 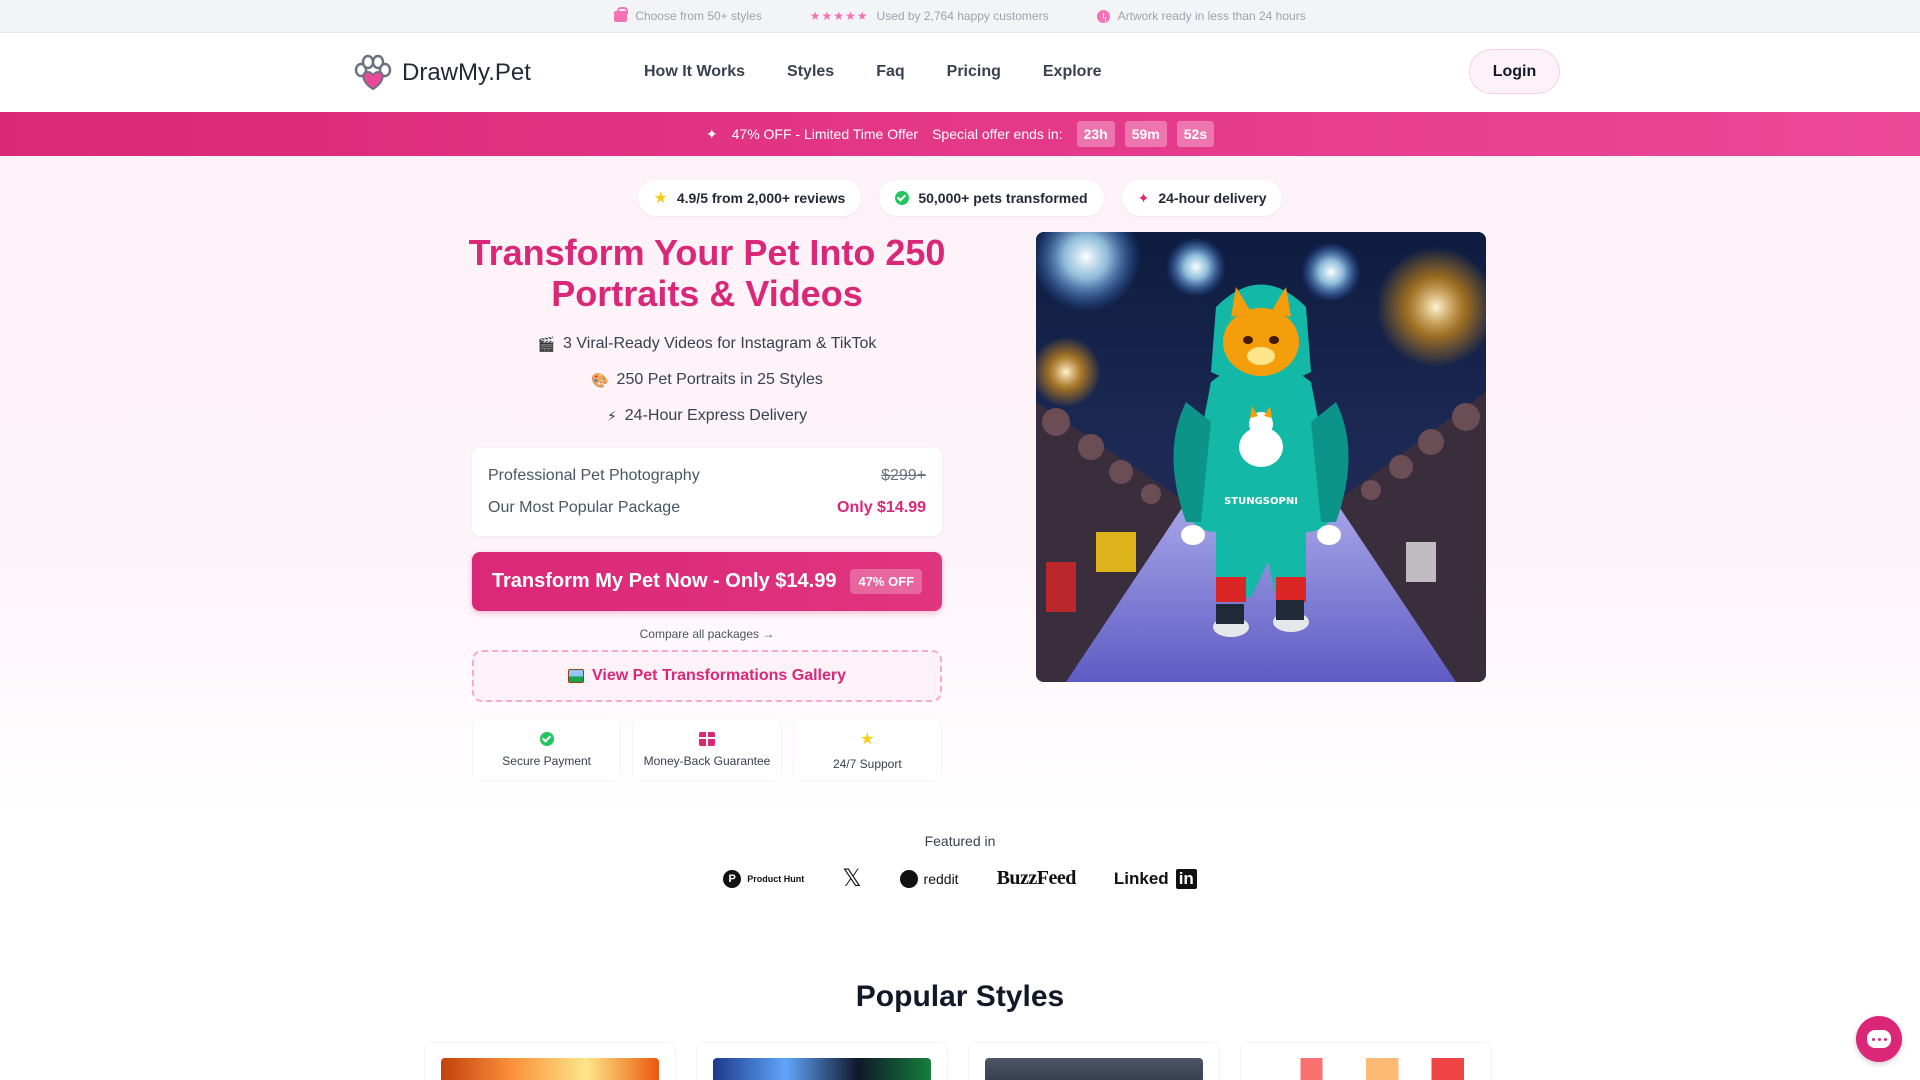 What do you see at coordinates (707, 749) in the screenshot?
I see `trust-money-back: Money-Back Guarantee` at bounding box center [707, 749].